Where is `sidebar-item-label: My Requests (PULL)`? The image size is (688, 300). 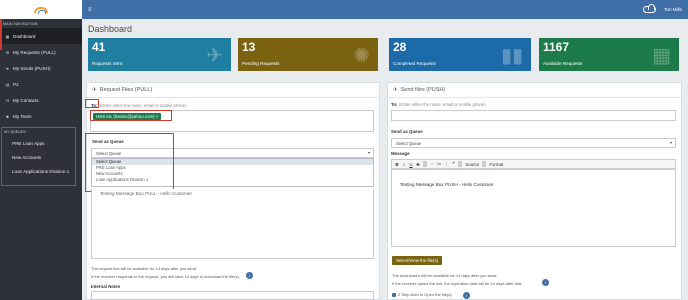
sidebar-item-label: My Requests (PULL) is located at coordinates (34, 52).